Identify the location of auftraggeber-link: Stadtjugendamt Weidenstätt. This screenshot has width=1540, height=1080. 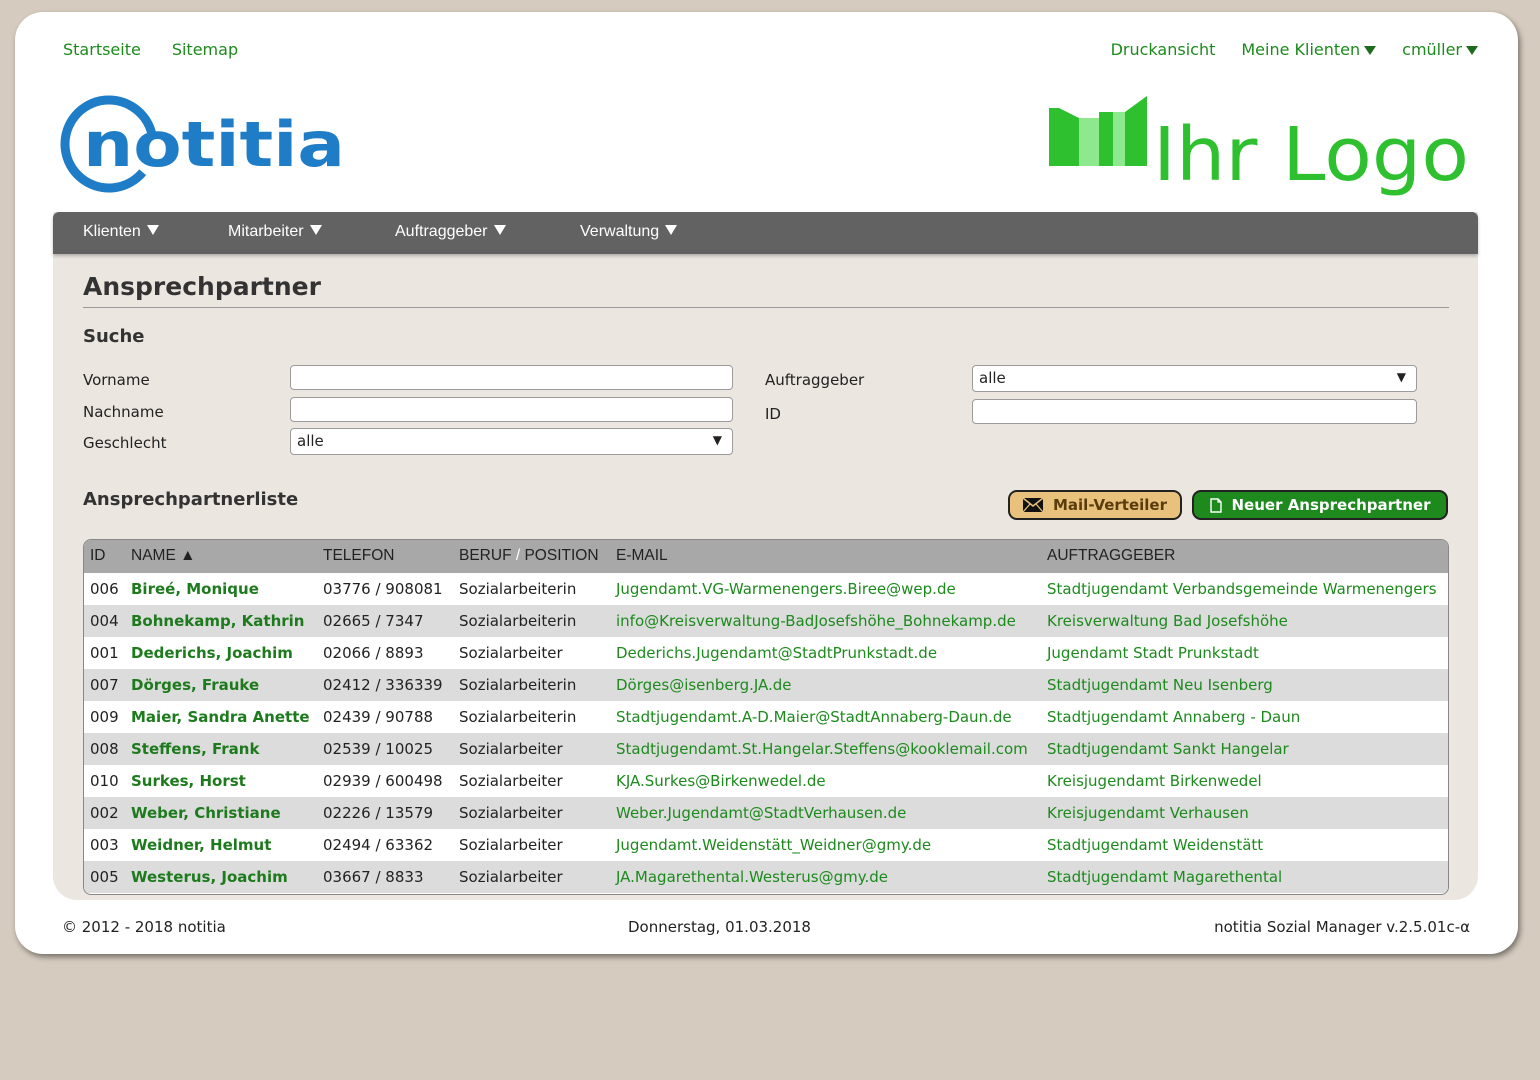
(1155, 845).